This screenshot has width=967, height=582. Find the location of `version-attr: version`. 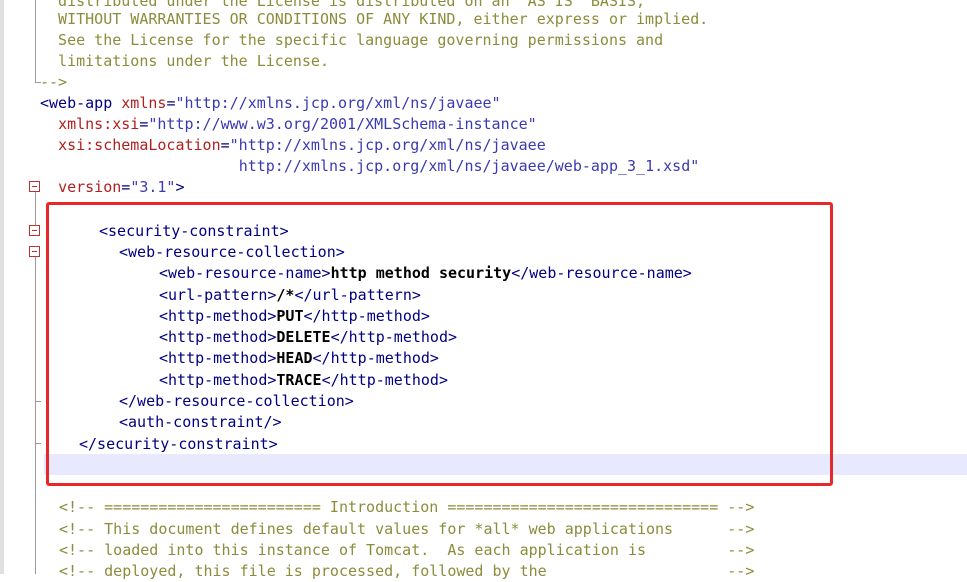

version-attr: version is located at coordinates (90, 187).